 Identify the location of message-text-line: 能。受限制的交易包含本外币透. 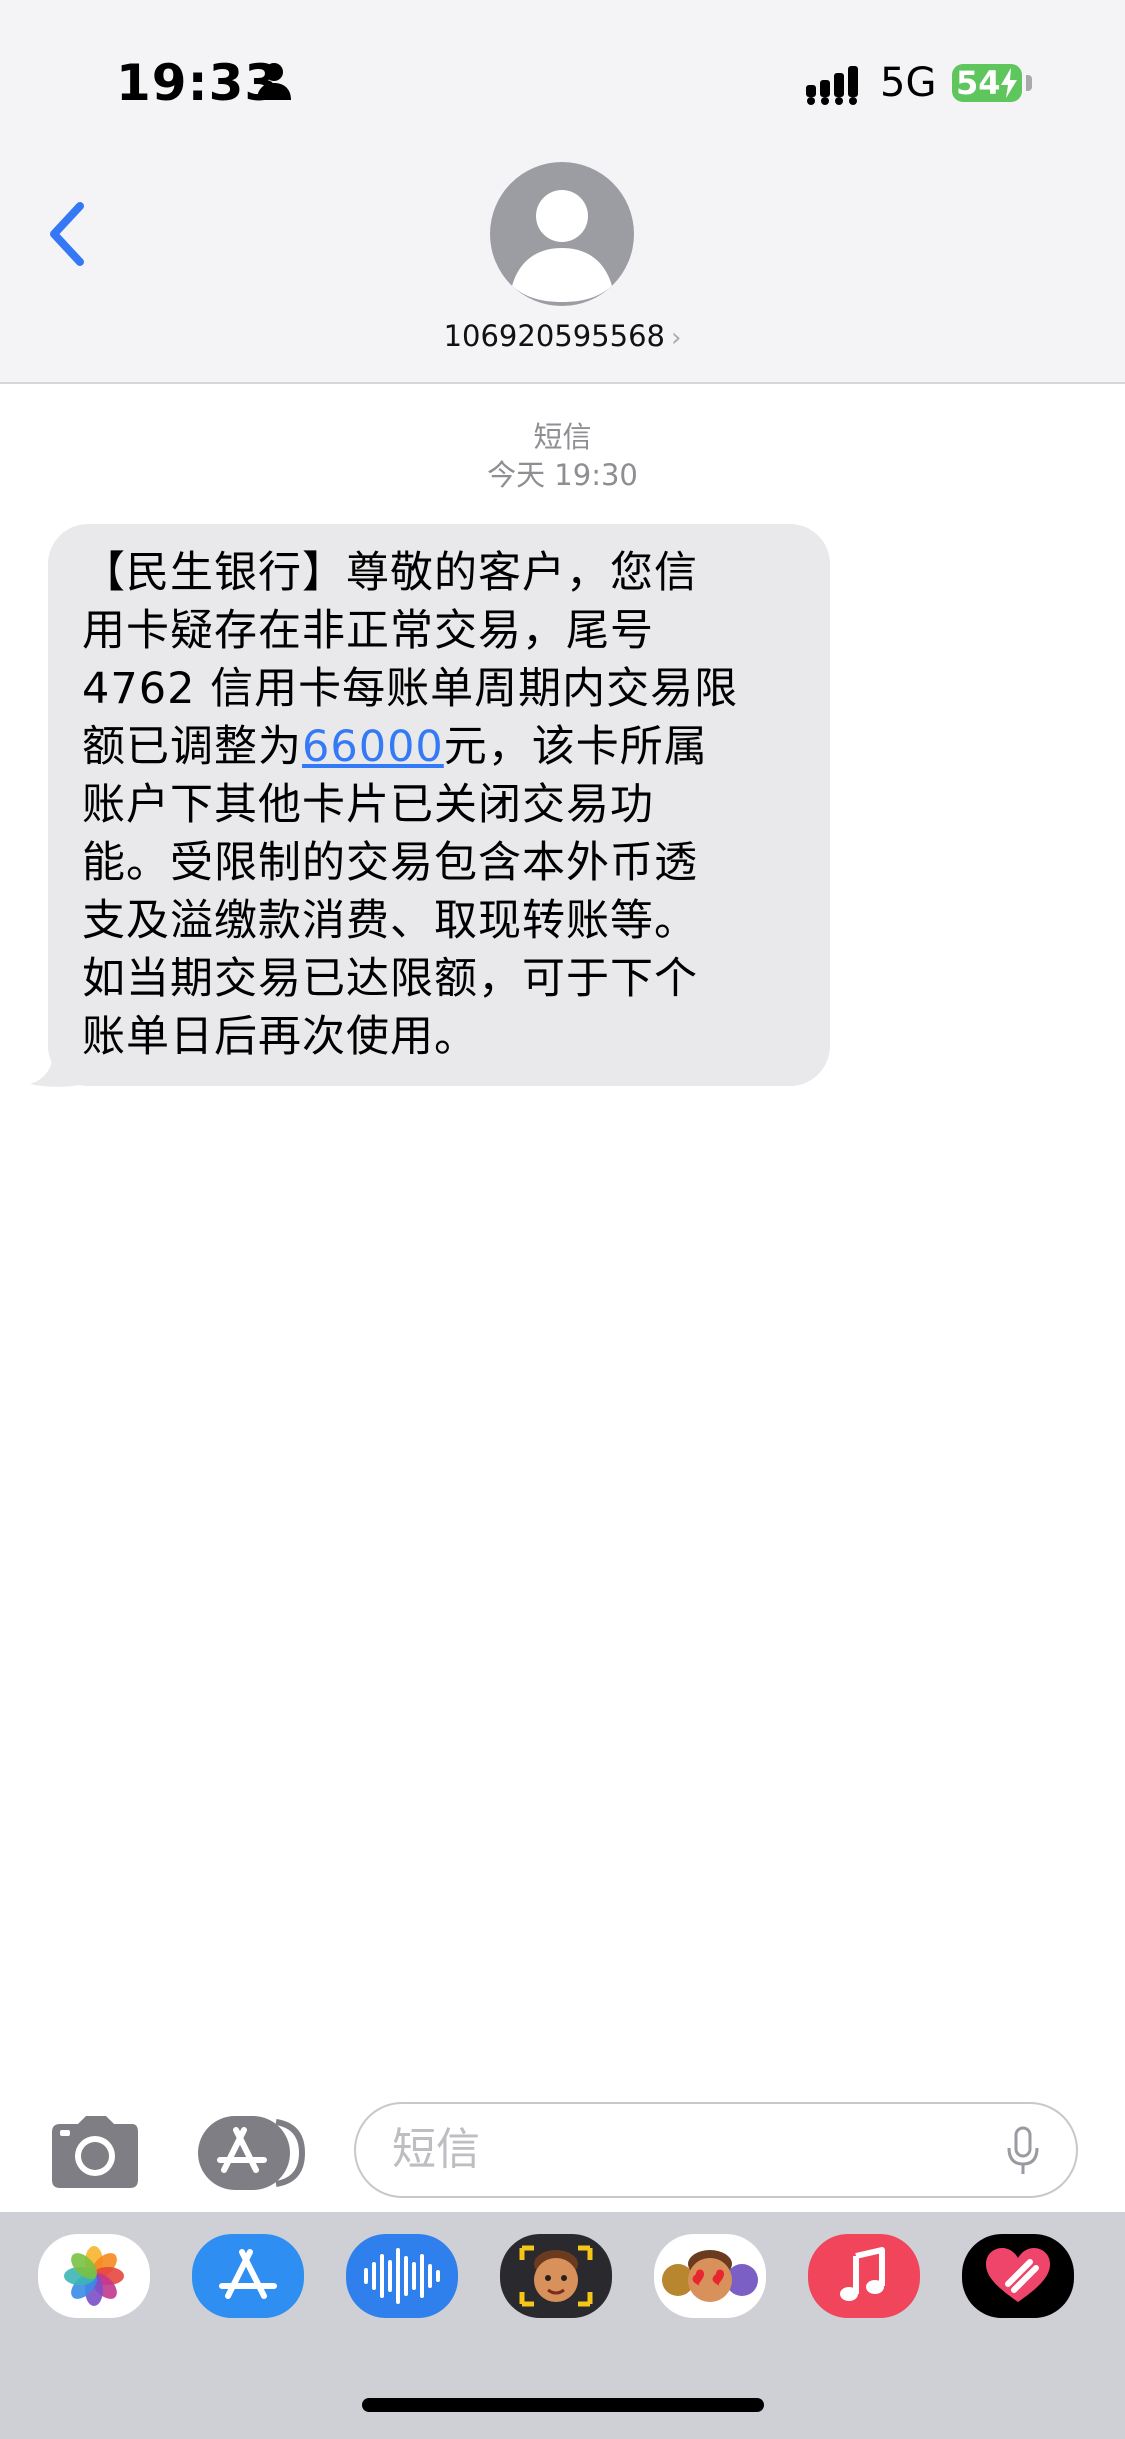
(390, 863).